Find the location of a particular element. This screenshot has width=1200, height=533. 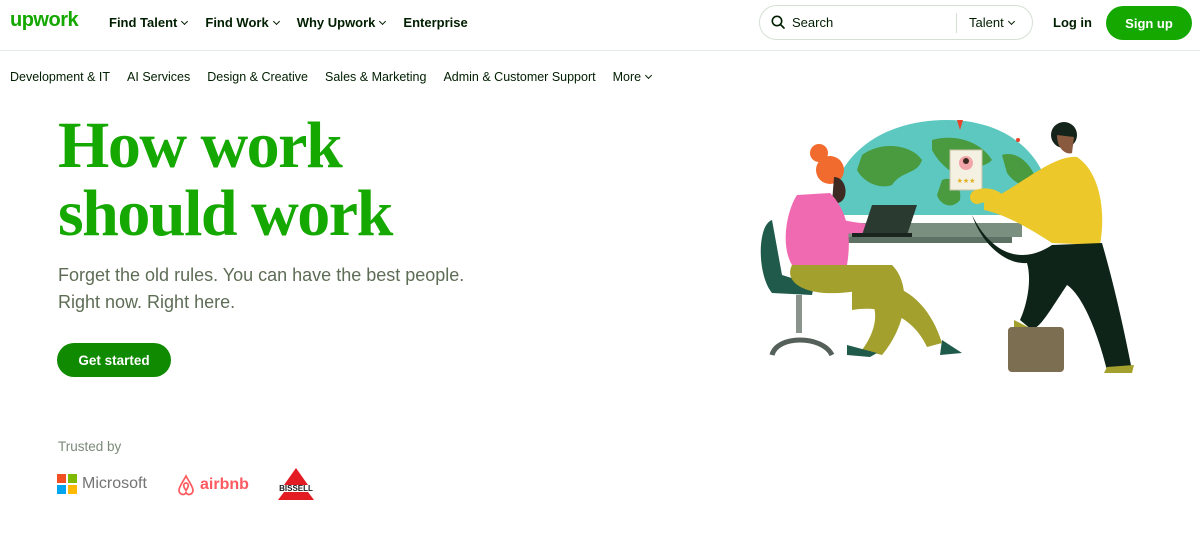

microsoft-logo: Microsoft is located at coordinates (102, 484).